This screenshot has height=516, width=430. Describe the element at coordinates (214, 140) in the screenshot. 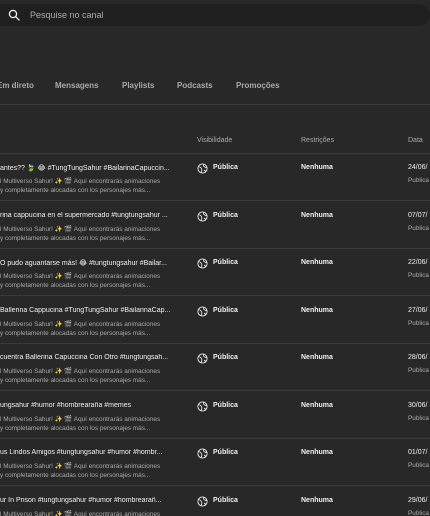

I see `column-header-visibility: Visibilidade` at that location.